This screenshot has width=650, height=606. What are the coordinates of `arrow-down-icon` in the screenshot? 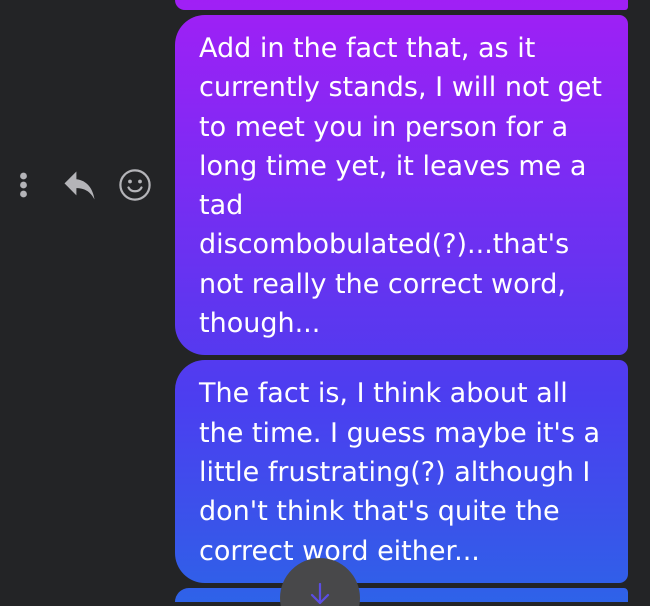 It's located at (320, 594).